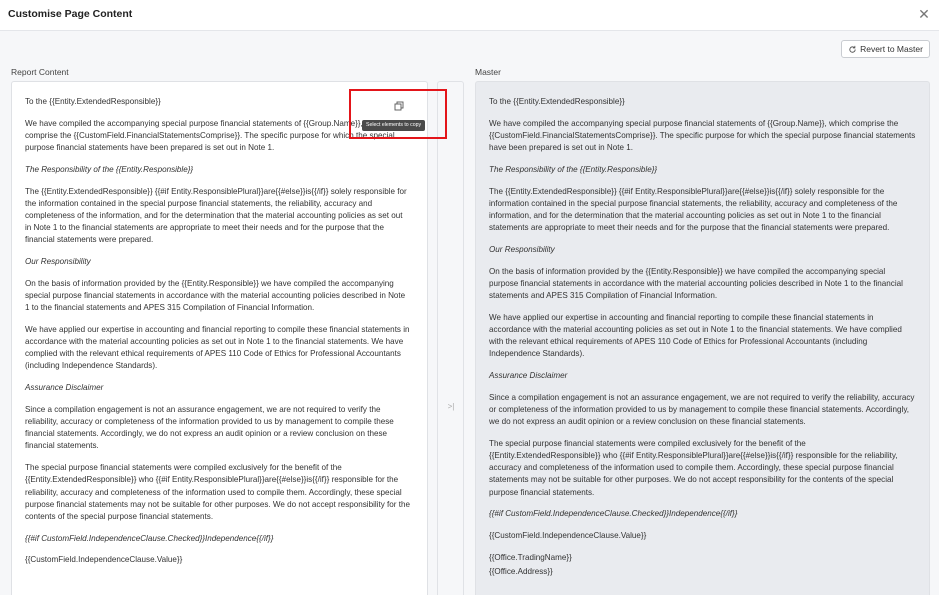 The width and height of the screenshot is (939, 595). What do you see at coordinates (488, 72) in the screenshot?
I see `master-label: Master` at bounding box center [488, 72].